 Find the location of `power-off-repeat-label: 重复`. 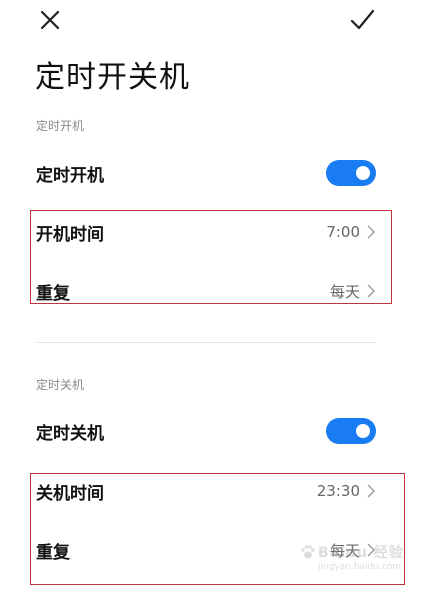

power-off-repeat-label: 重复 is located at coordinates (53, 552).